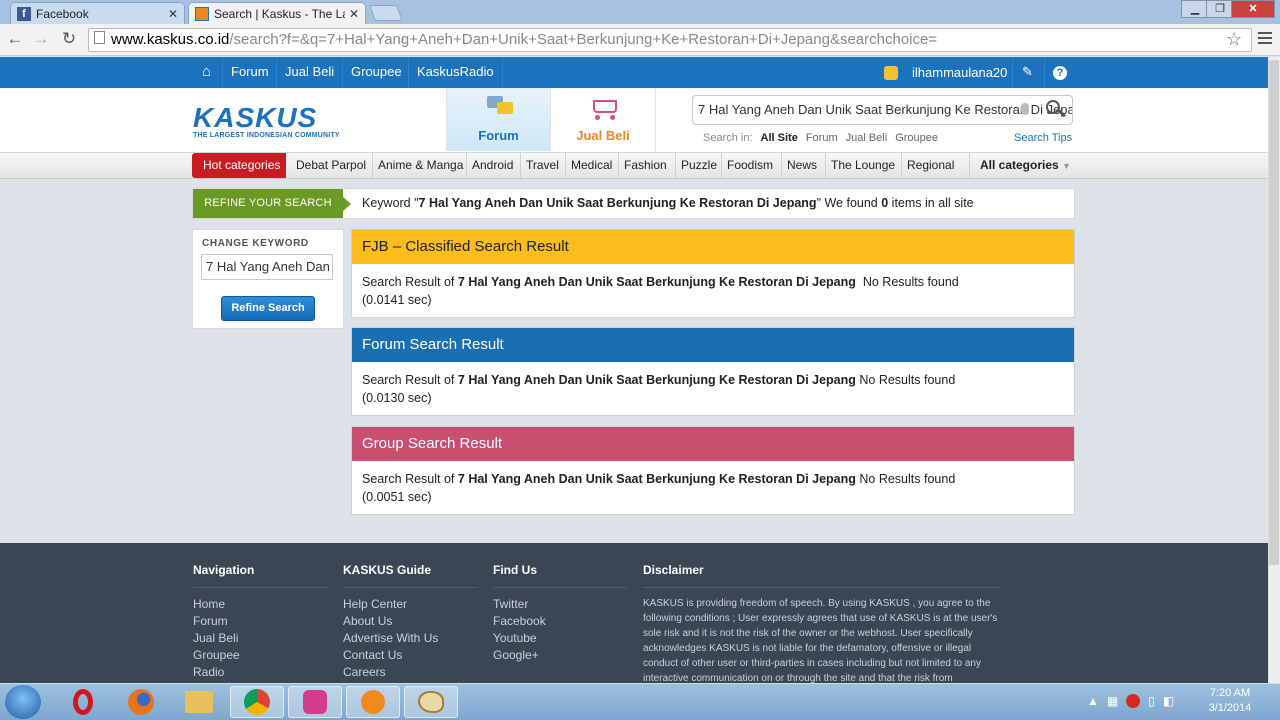 The image size is (1280, 720). I want to click on footer-link: Help Center, so click(410, 604).